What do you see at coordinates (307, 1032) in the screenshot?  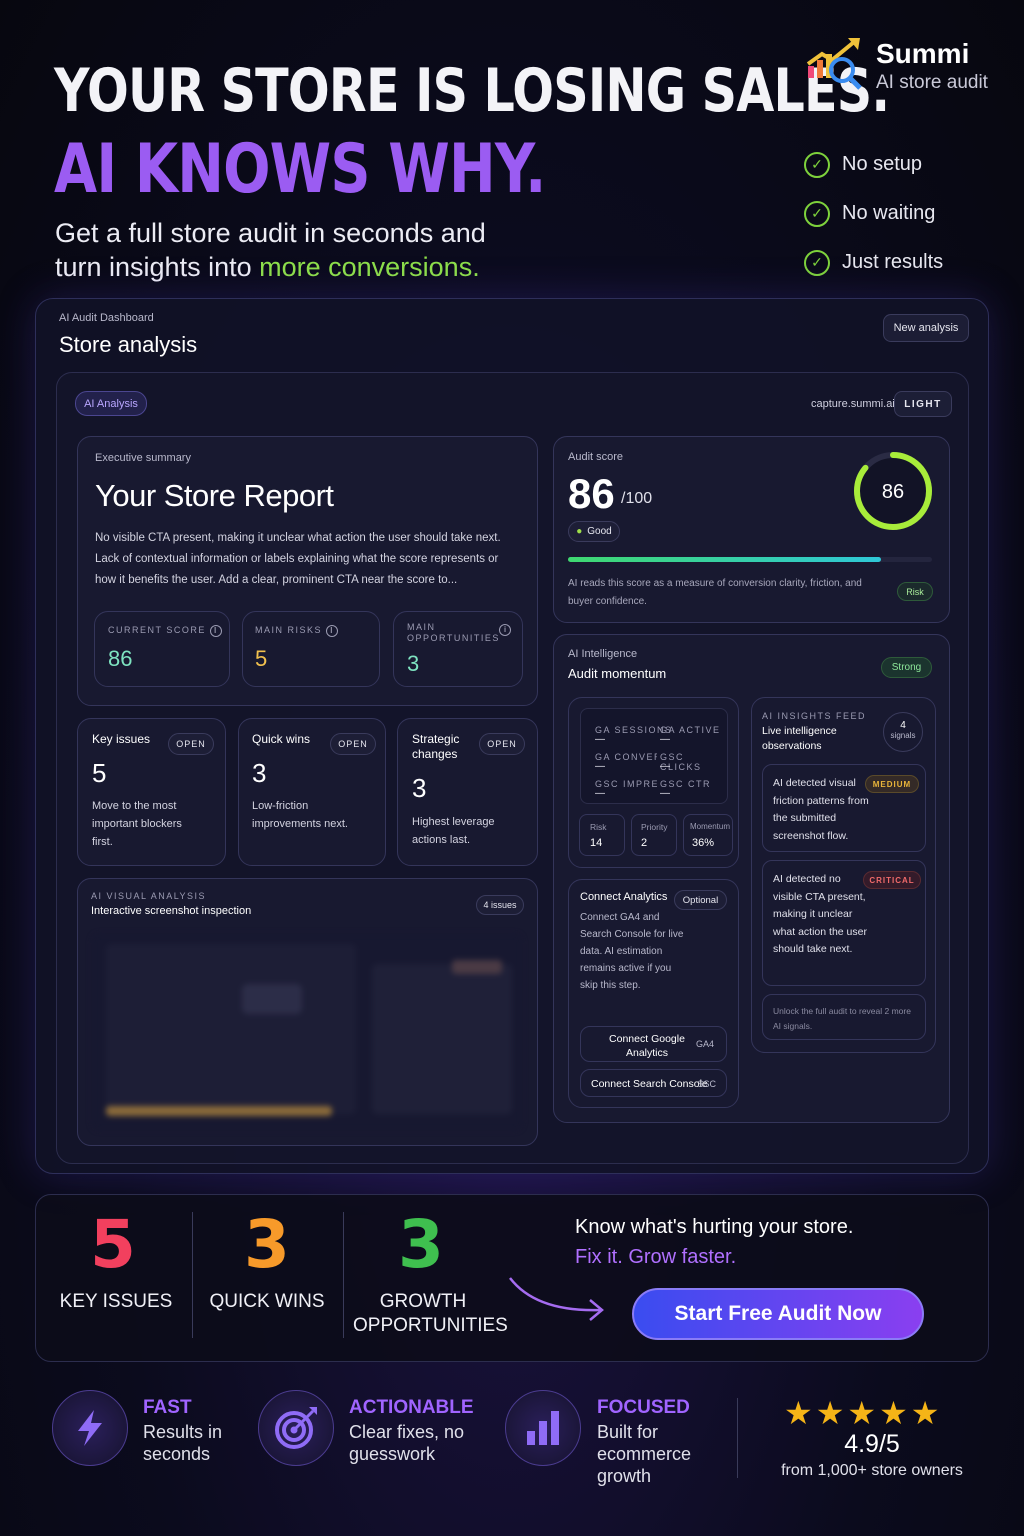 I see `screenshot-preview` at bounding box center [307, 1032].